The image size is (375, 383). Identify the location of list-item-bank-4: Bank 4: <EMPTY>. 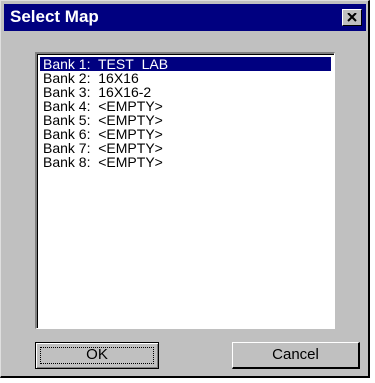
(185, 106).